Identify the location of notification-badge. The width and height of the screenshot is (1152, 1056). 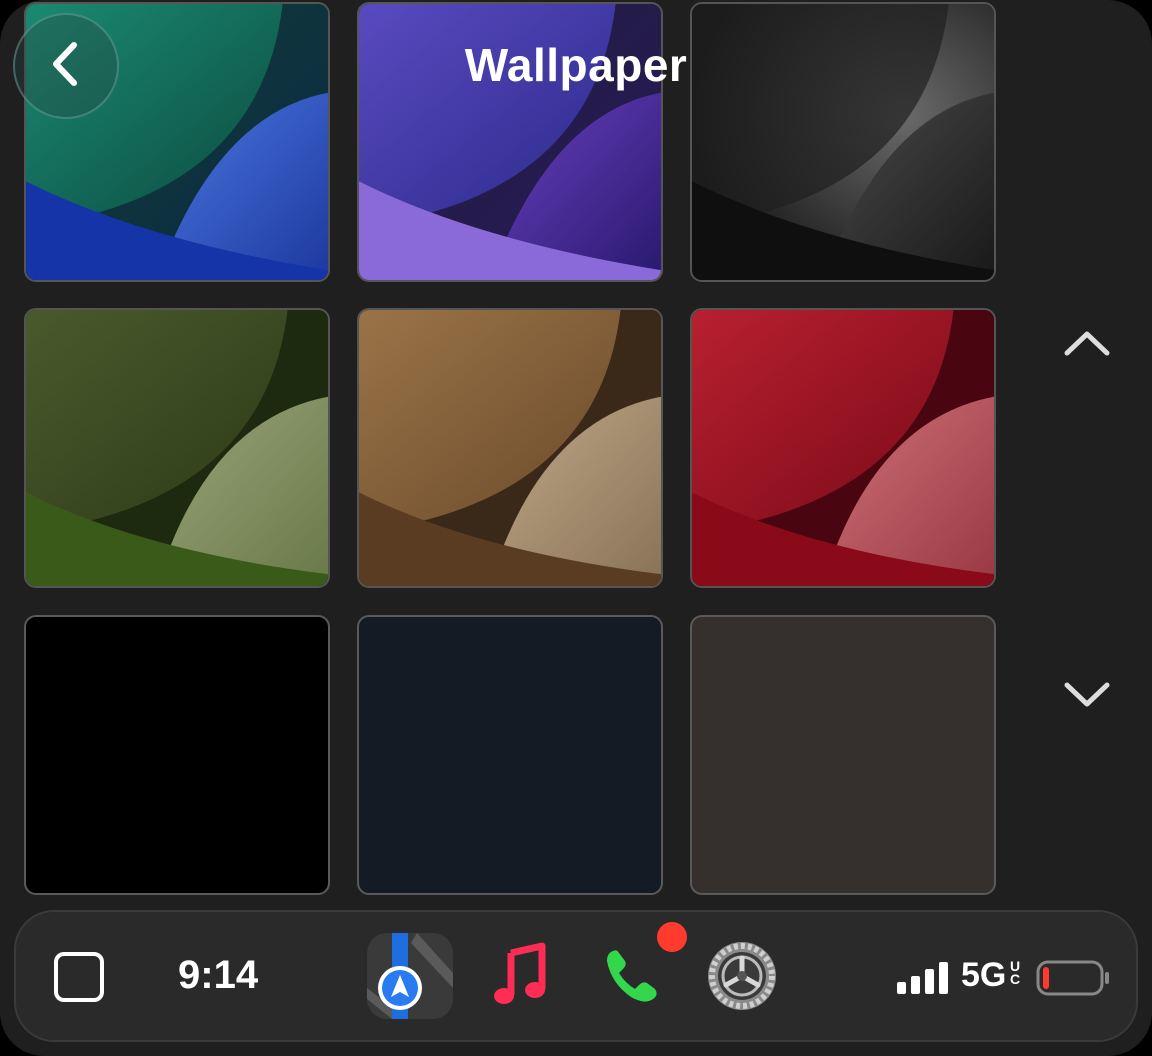
(672, 937).